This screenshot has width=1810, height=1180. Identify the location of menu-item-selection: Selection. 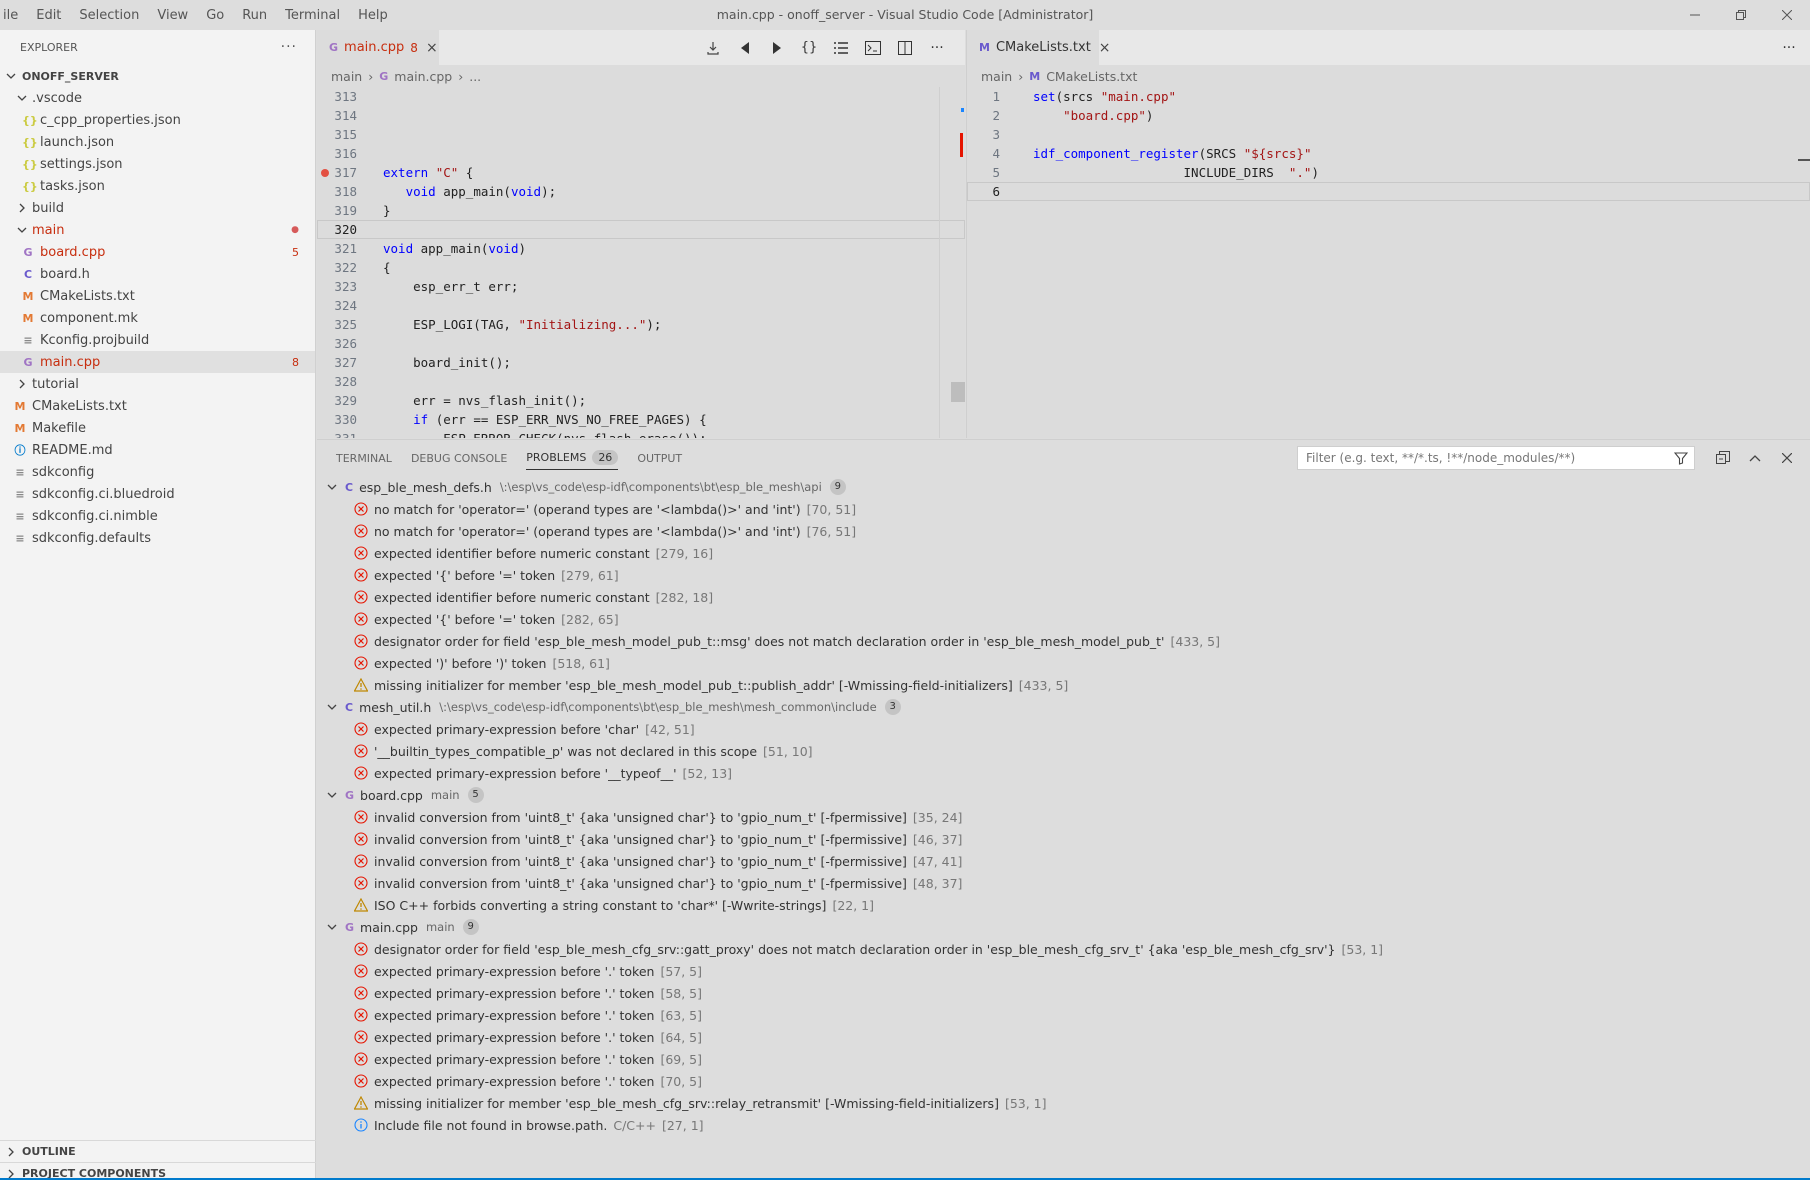
(109, 15).